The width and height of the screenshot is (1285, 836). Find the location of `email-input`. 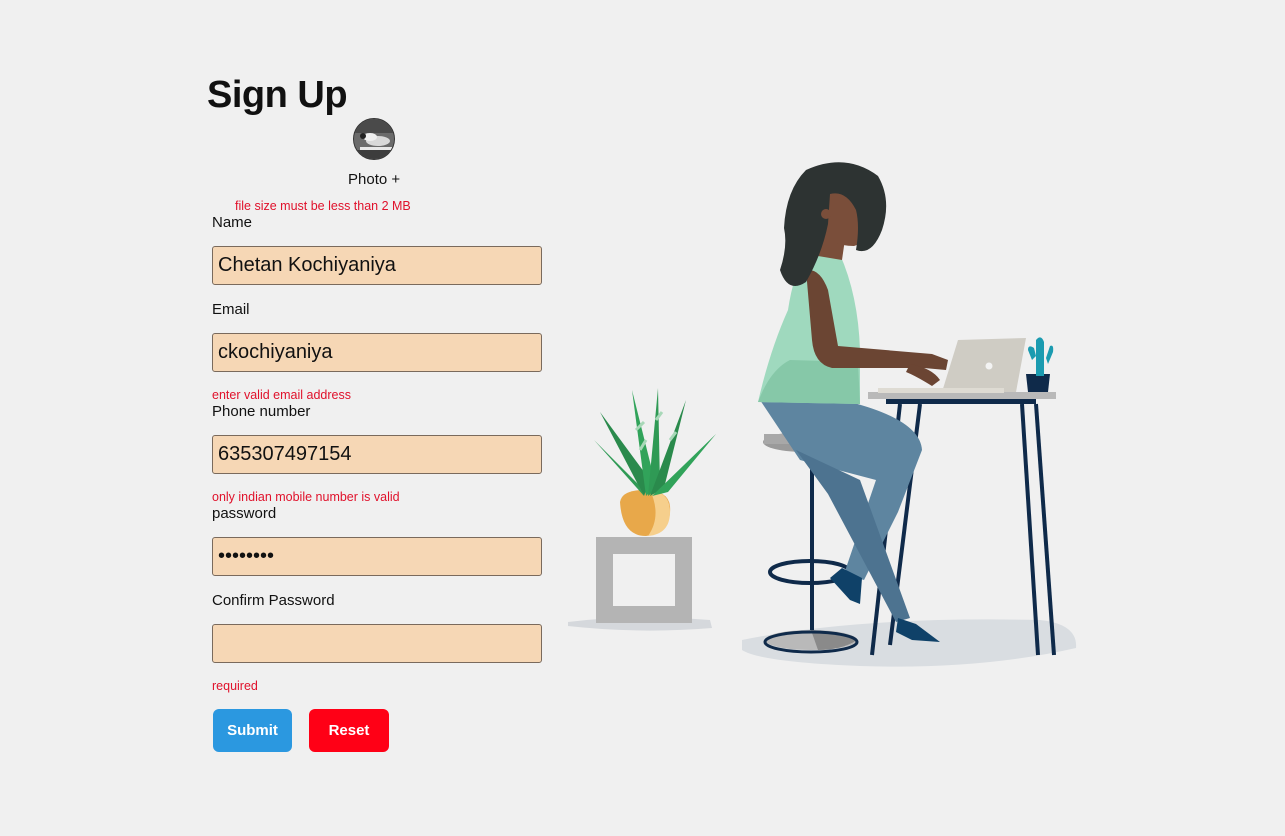

email-input is located at coordinates (377, 352).